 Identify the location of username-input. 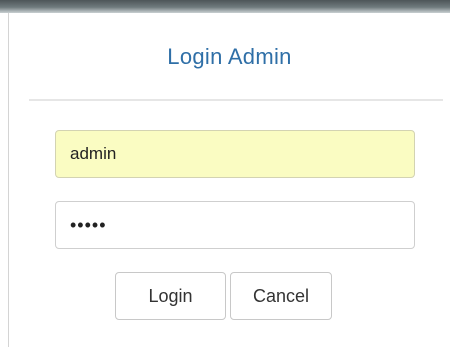
(235, 154).